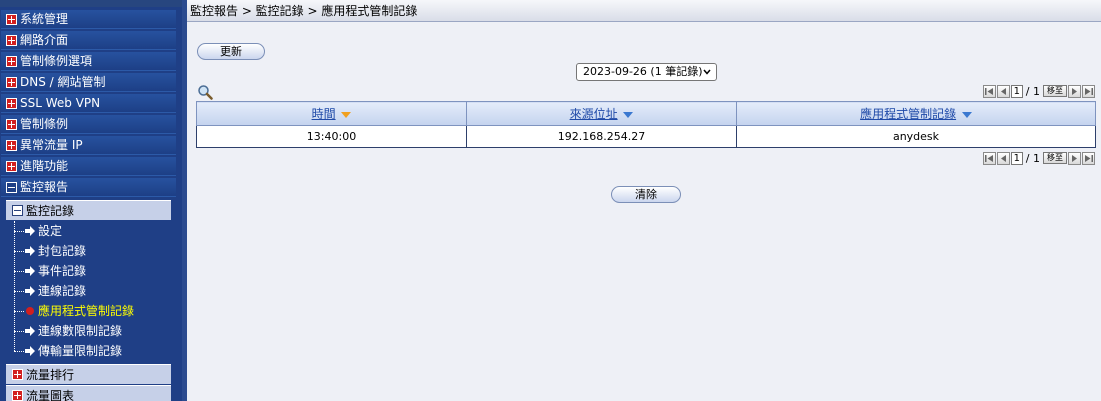 This screenshot has width=1101, height=401. I want to click on sidebar-item-ssl-web-vpn: SSL Web VPN, so click(88, 103).